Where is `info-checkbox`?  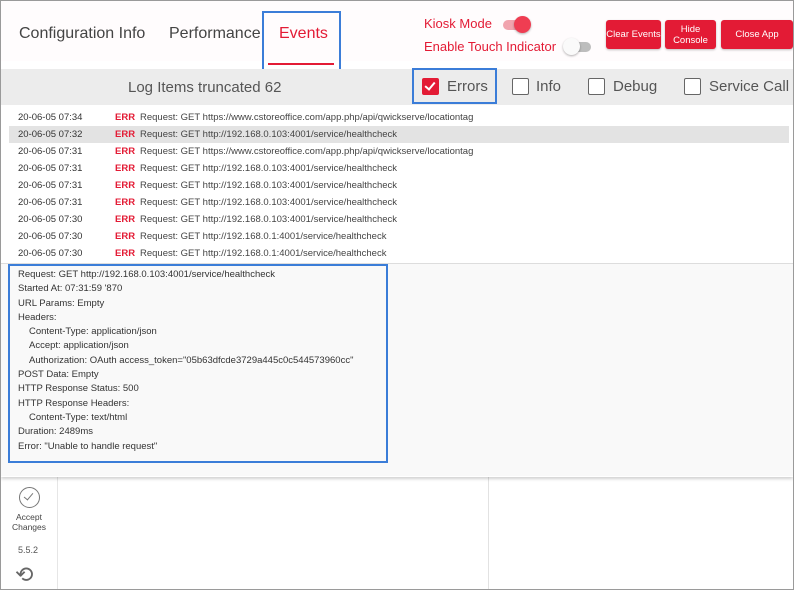 info-checkbox is located at coordinates (520, 86).